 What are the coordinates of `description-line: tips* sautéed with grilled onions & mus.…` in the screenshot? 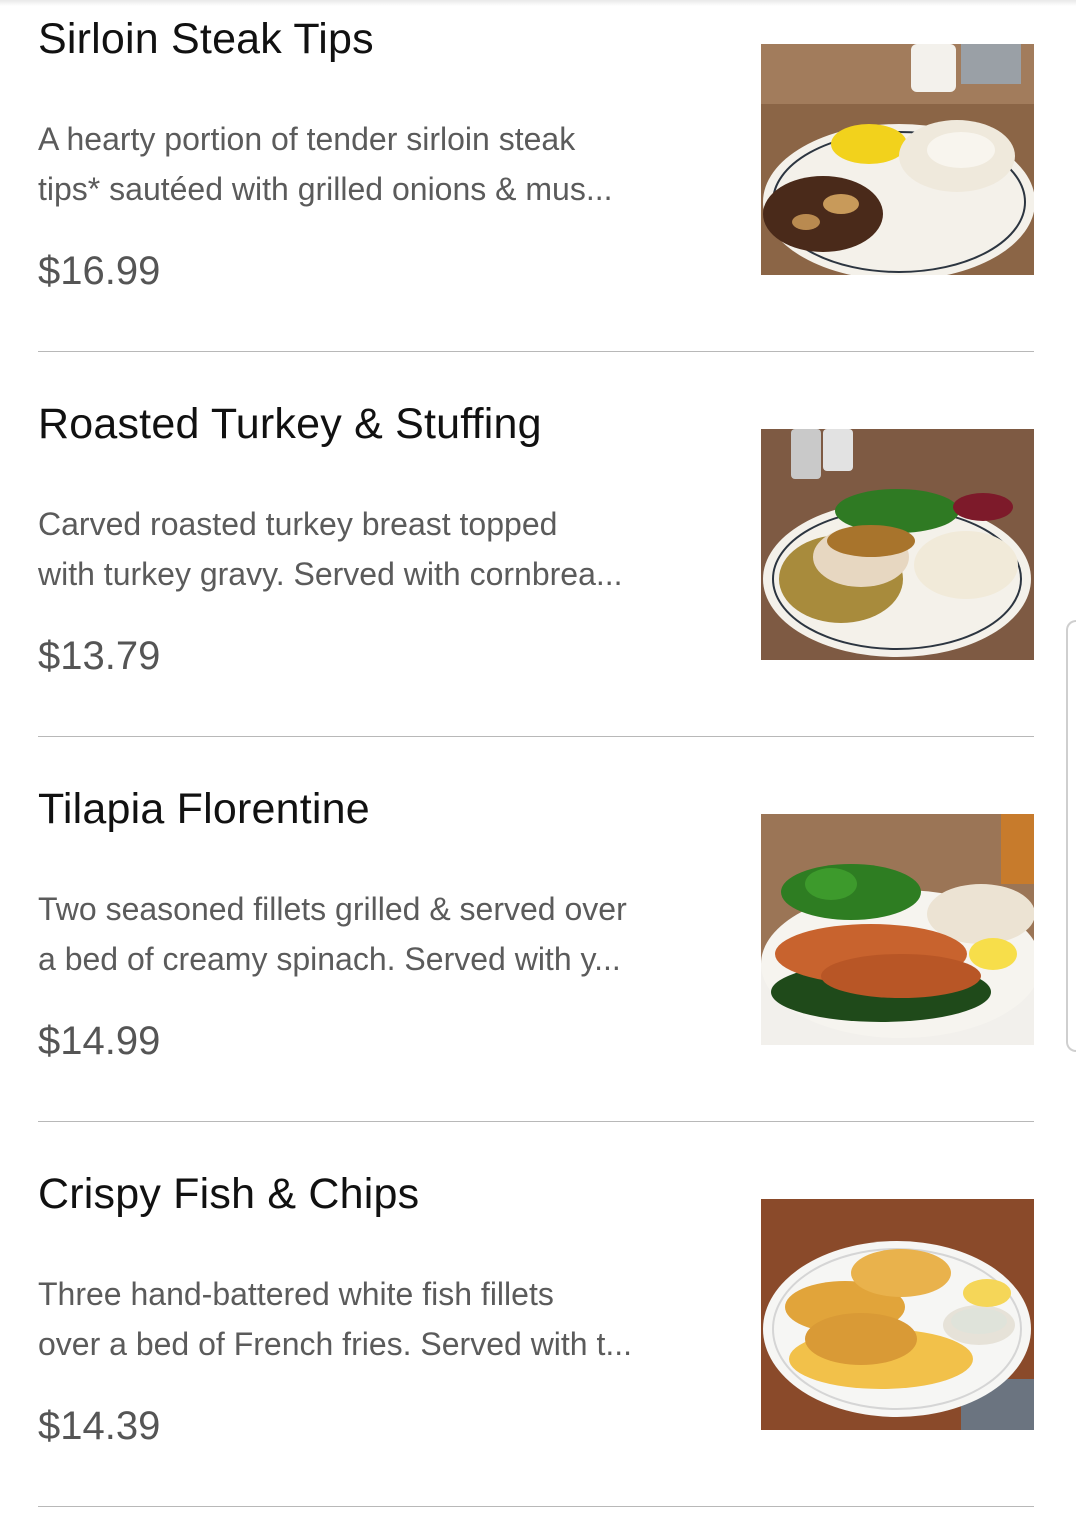 It's located at (325, 189).